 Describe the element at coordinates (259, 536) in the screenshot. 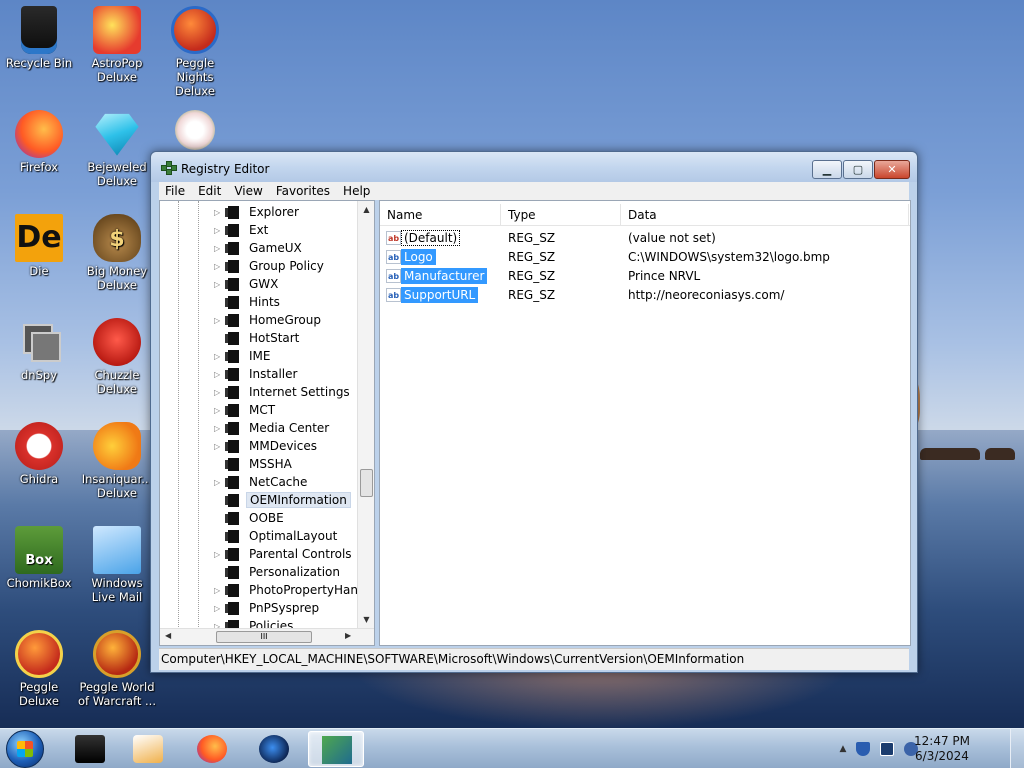

I see `tree-node: OptimalLayout` at that location.